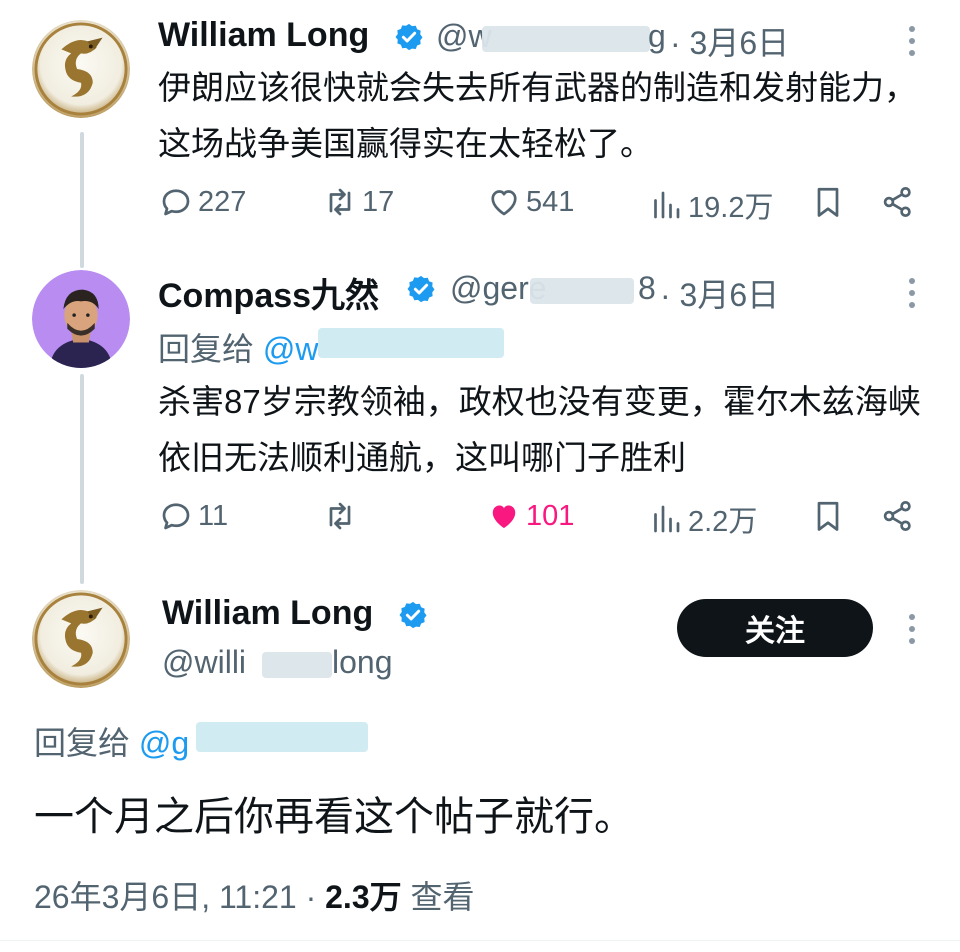 Image resolution: width=960 pixels, height=952 pixels. What do you see at coordinates (81, 319) in the screenshot?
I see `avatar-man` at bounding box center [81, 319].